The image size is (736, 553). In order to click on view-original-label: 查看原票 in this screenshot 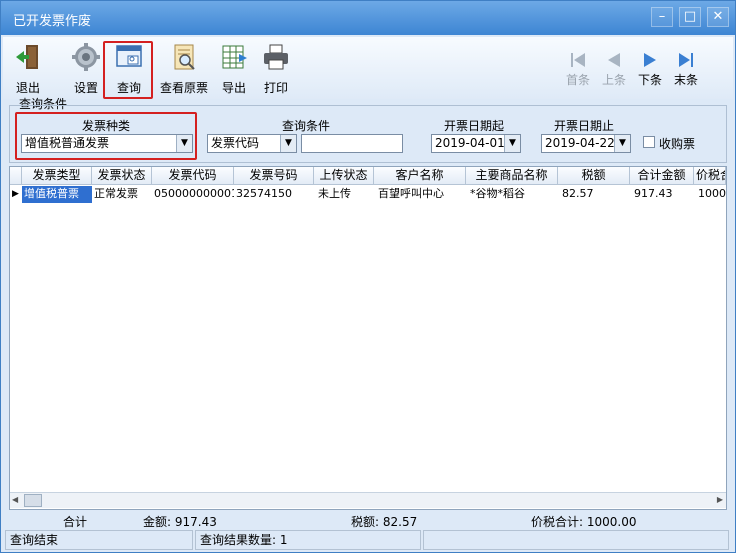, I will do `click(183, 88)`.